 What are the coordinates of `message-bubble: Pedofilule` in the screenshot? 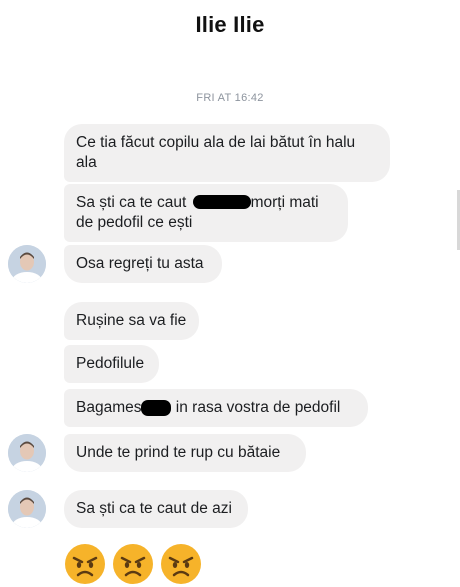 It's located at (111, 364).